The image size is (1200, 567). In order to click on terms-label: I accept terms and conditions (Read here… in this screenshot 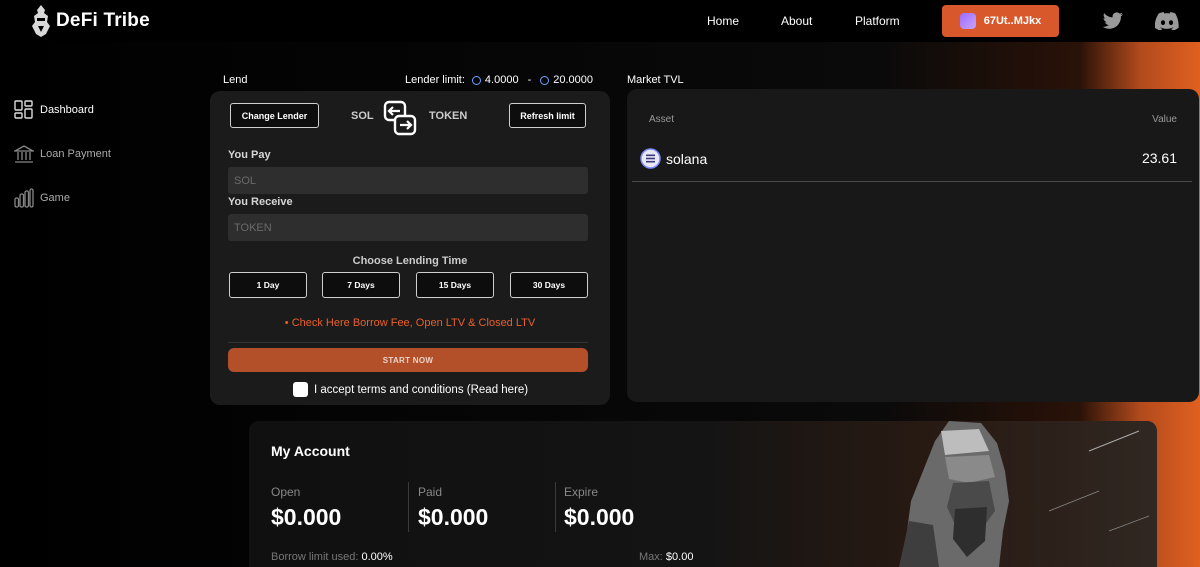, I will do `click(421, 390)`.